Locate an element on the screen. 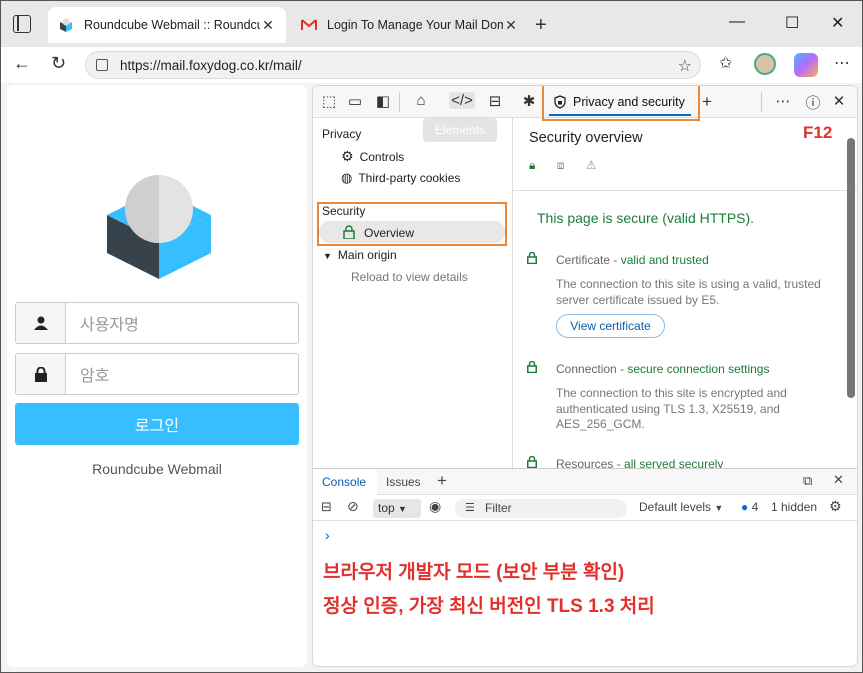 This screenshot has height=673, width=863. tab-title: Roundcube Webmail :: Roundcube is located at coordinates (172, 25).